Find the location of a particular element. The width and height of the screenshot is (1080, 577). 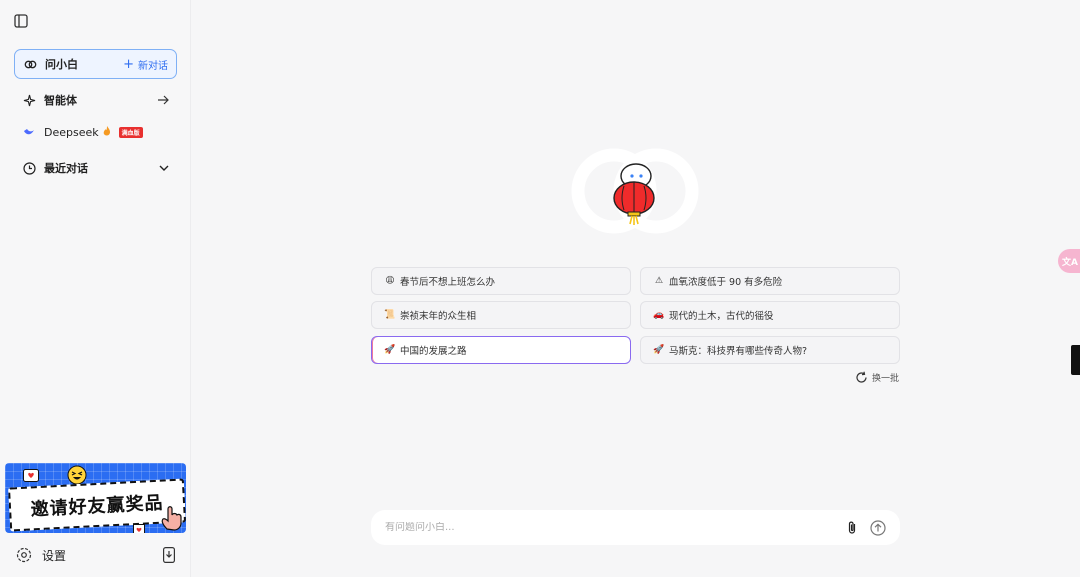

suggestion-text: 血氧浓度低于 90 有多危险 is located at coordinates (726, 282).